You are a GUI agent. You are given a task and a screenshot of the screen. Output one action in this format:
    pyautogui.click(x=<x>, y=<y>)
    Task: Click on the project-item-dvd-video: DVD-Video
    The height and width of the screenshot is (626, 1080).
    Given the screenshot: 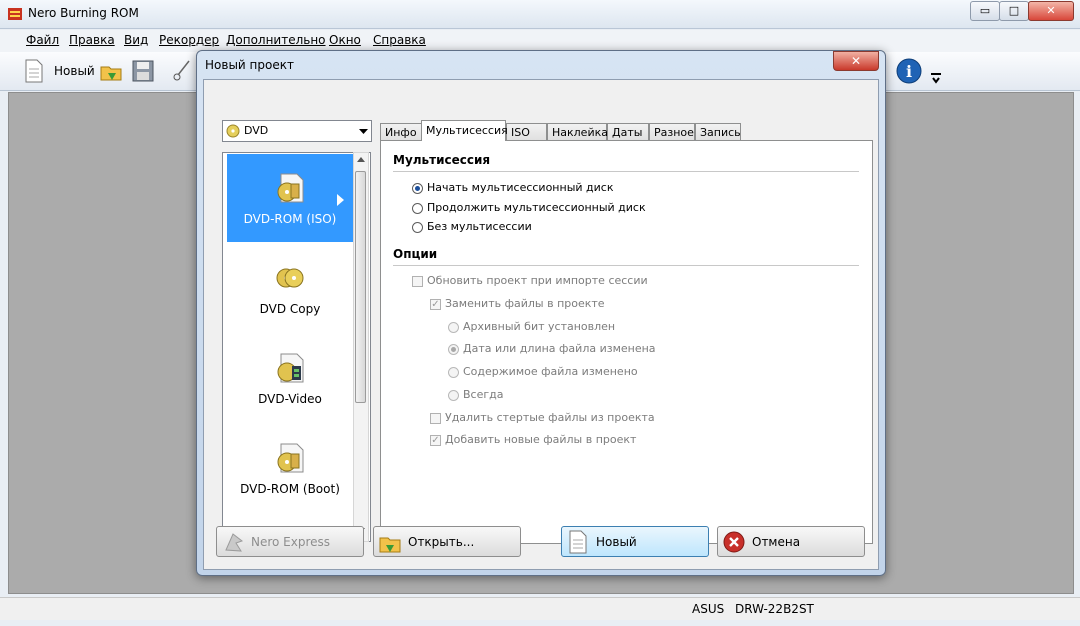 What is the action you would take?
    pyautogui.click(x=290, y=378)
    